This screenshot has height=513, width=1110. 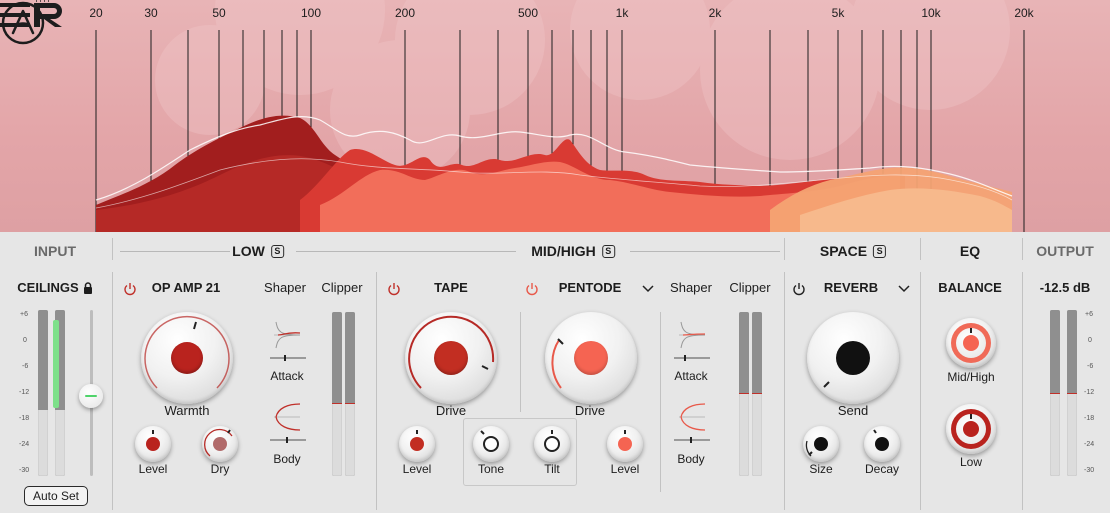 I want to click on warmth-label: Warmth, so click(x=187, y=410).